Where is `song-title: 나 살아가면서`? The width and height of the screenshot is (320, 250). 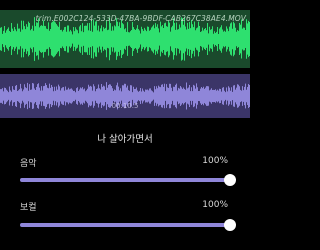
song-title: 나 살아가면서 is located at coordinates (125, 139).